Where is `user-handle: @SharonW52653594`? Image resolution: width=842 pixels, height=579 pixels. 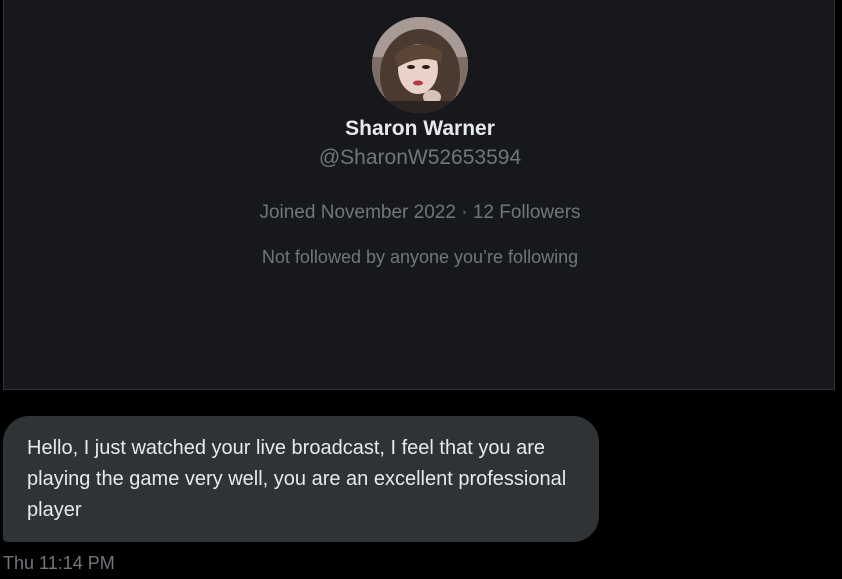
user-handle: @SharonW52653594 is located at coordinates (420, 157).